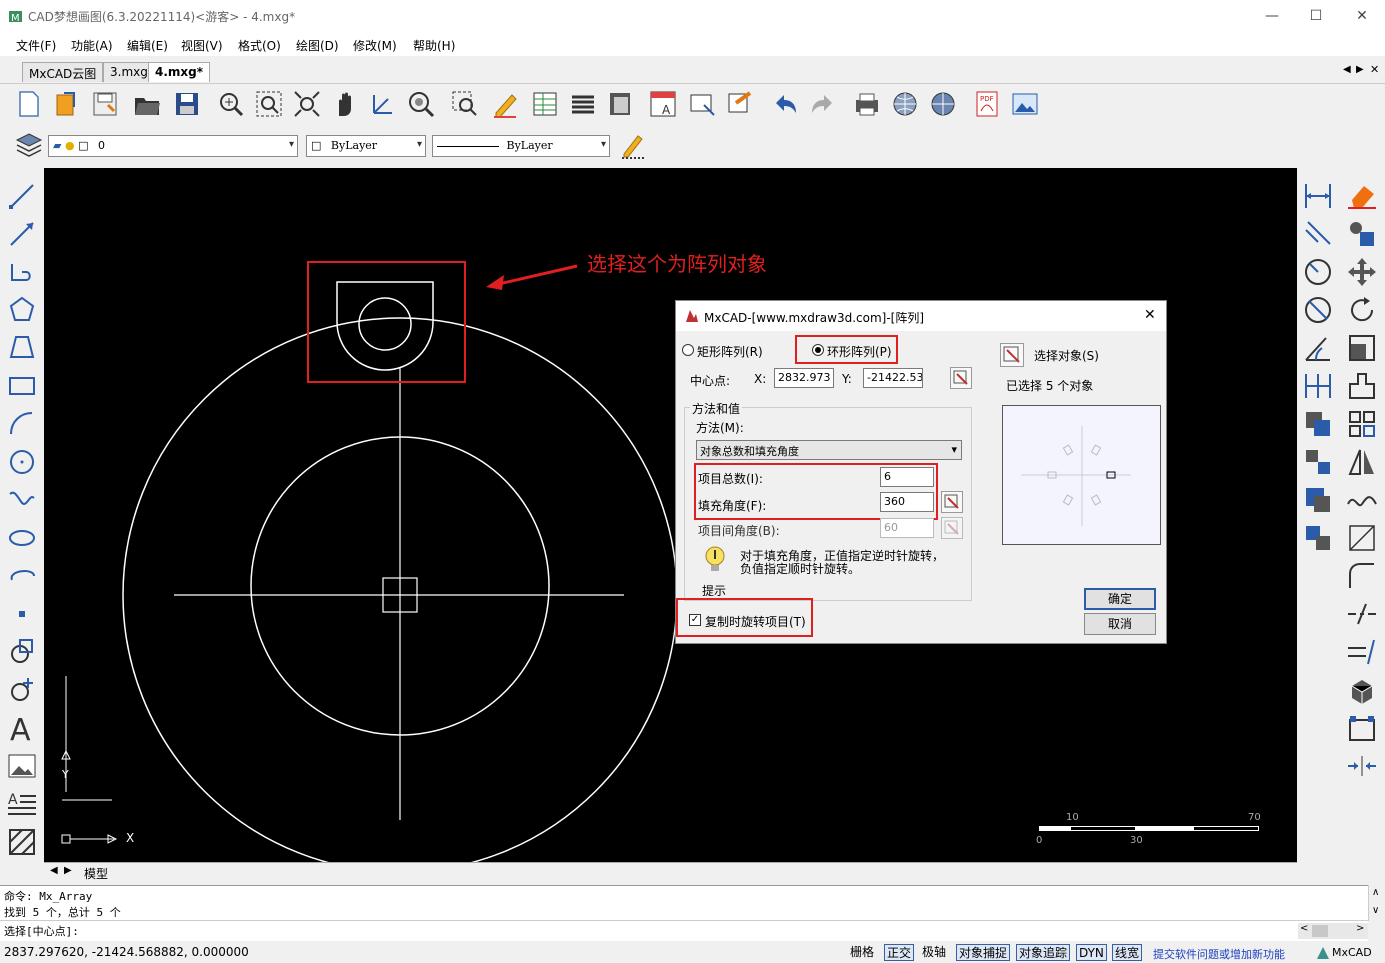  I want to click on make-block-icon, so click(22, 690).